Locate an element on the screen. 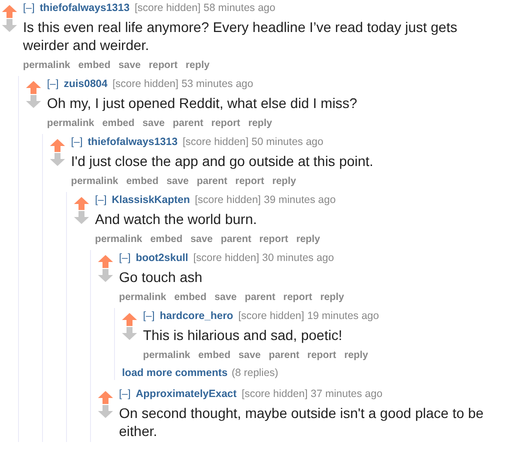 This screenshot has width=511, height=450. reply-count: (8 replies) is located at coordinates (255, 373).